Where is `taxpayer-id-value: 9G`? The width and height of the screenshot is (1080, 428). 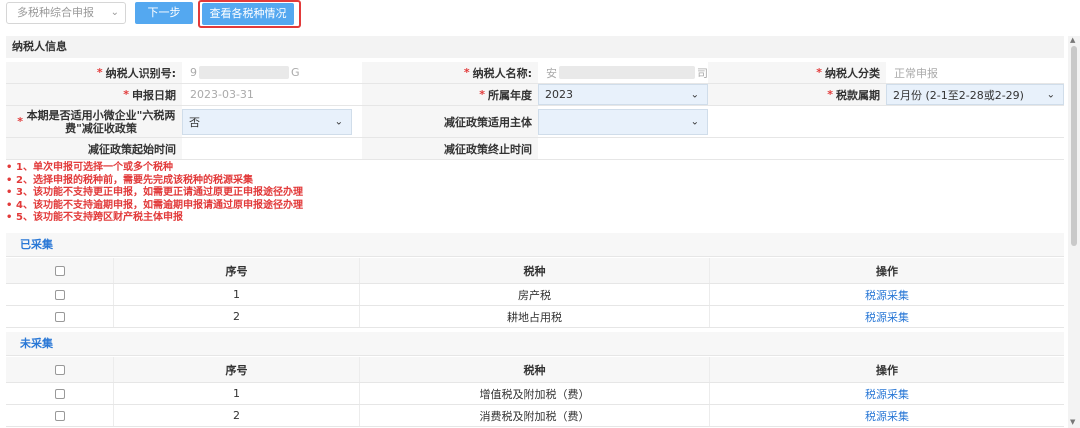
taxpayer-id-value: 9G is located at coordinates (245, 72).